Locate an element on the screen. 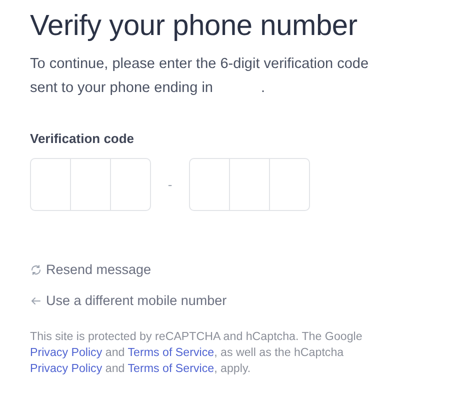 The height and width of the screenshot is (410, 452). arrow-left-icon is located at coordinates (36, 300).